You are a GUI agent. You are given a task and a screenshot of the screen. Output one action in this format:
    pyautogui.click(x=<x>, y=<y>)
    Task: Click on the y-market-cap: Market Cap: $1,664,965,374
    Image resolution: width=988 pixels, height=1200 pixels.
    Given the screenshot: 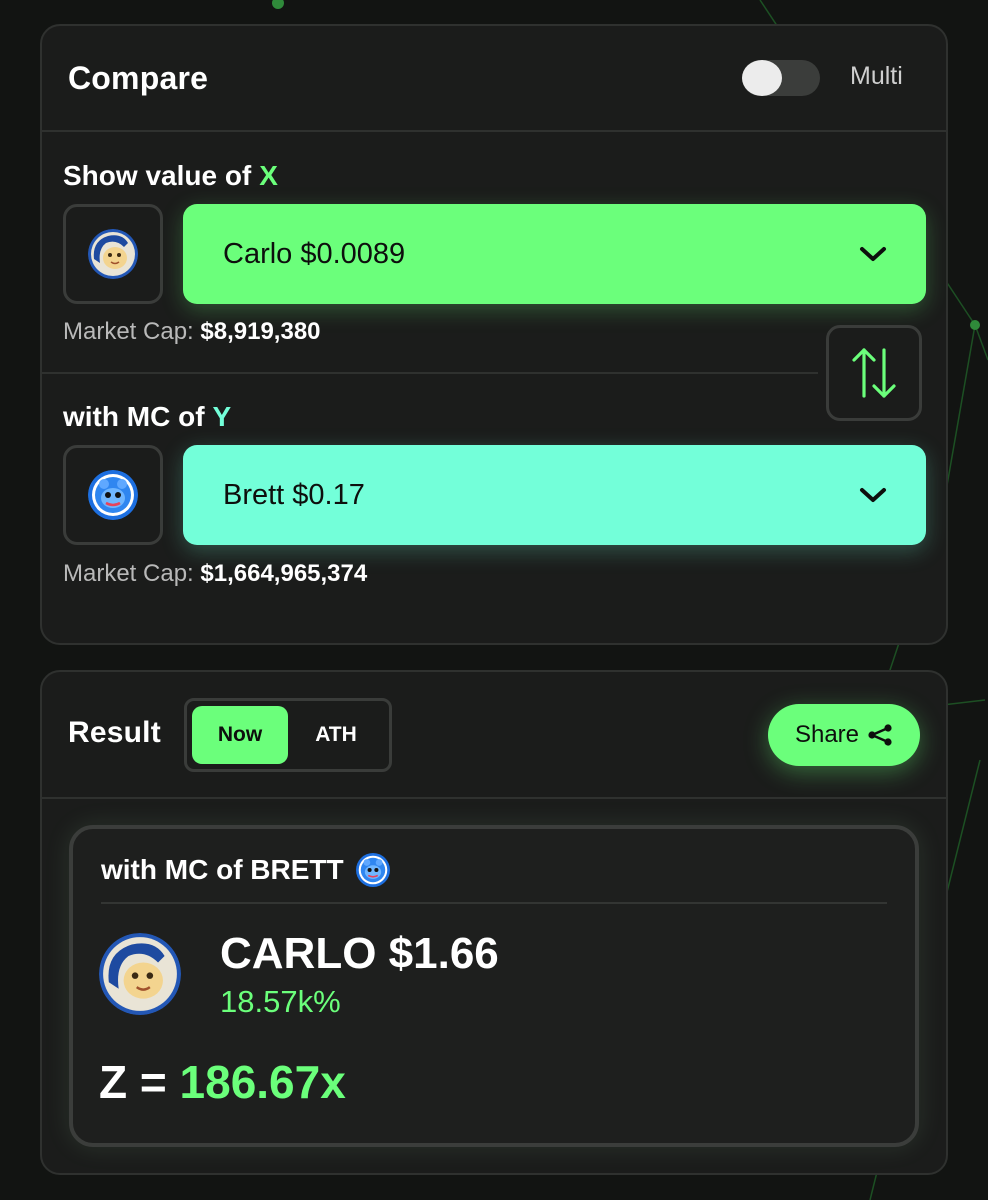 What is the action you would take?
    pyautogui.click(x=215, y=574)
    